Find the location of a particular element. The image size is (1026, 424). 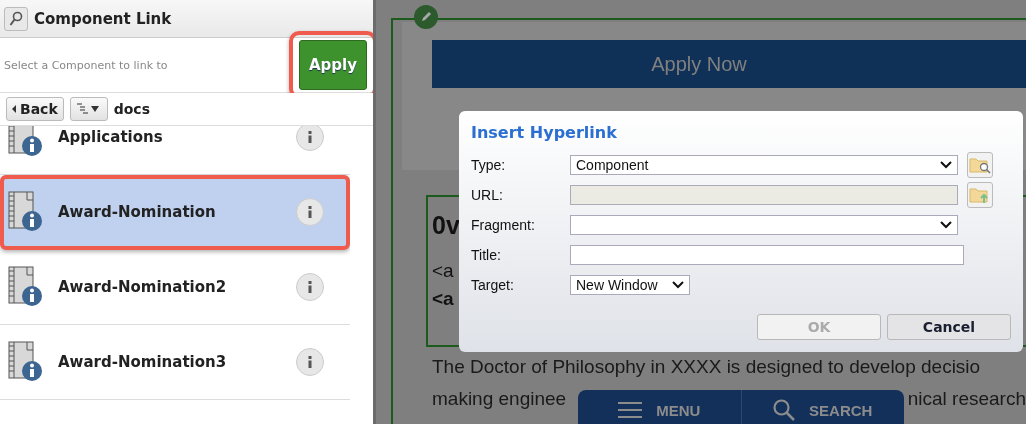

component-name: Award-Nomination3 is located at coordinates (143, 362).